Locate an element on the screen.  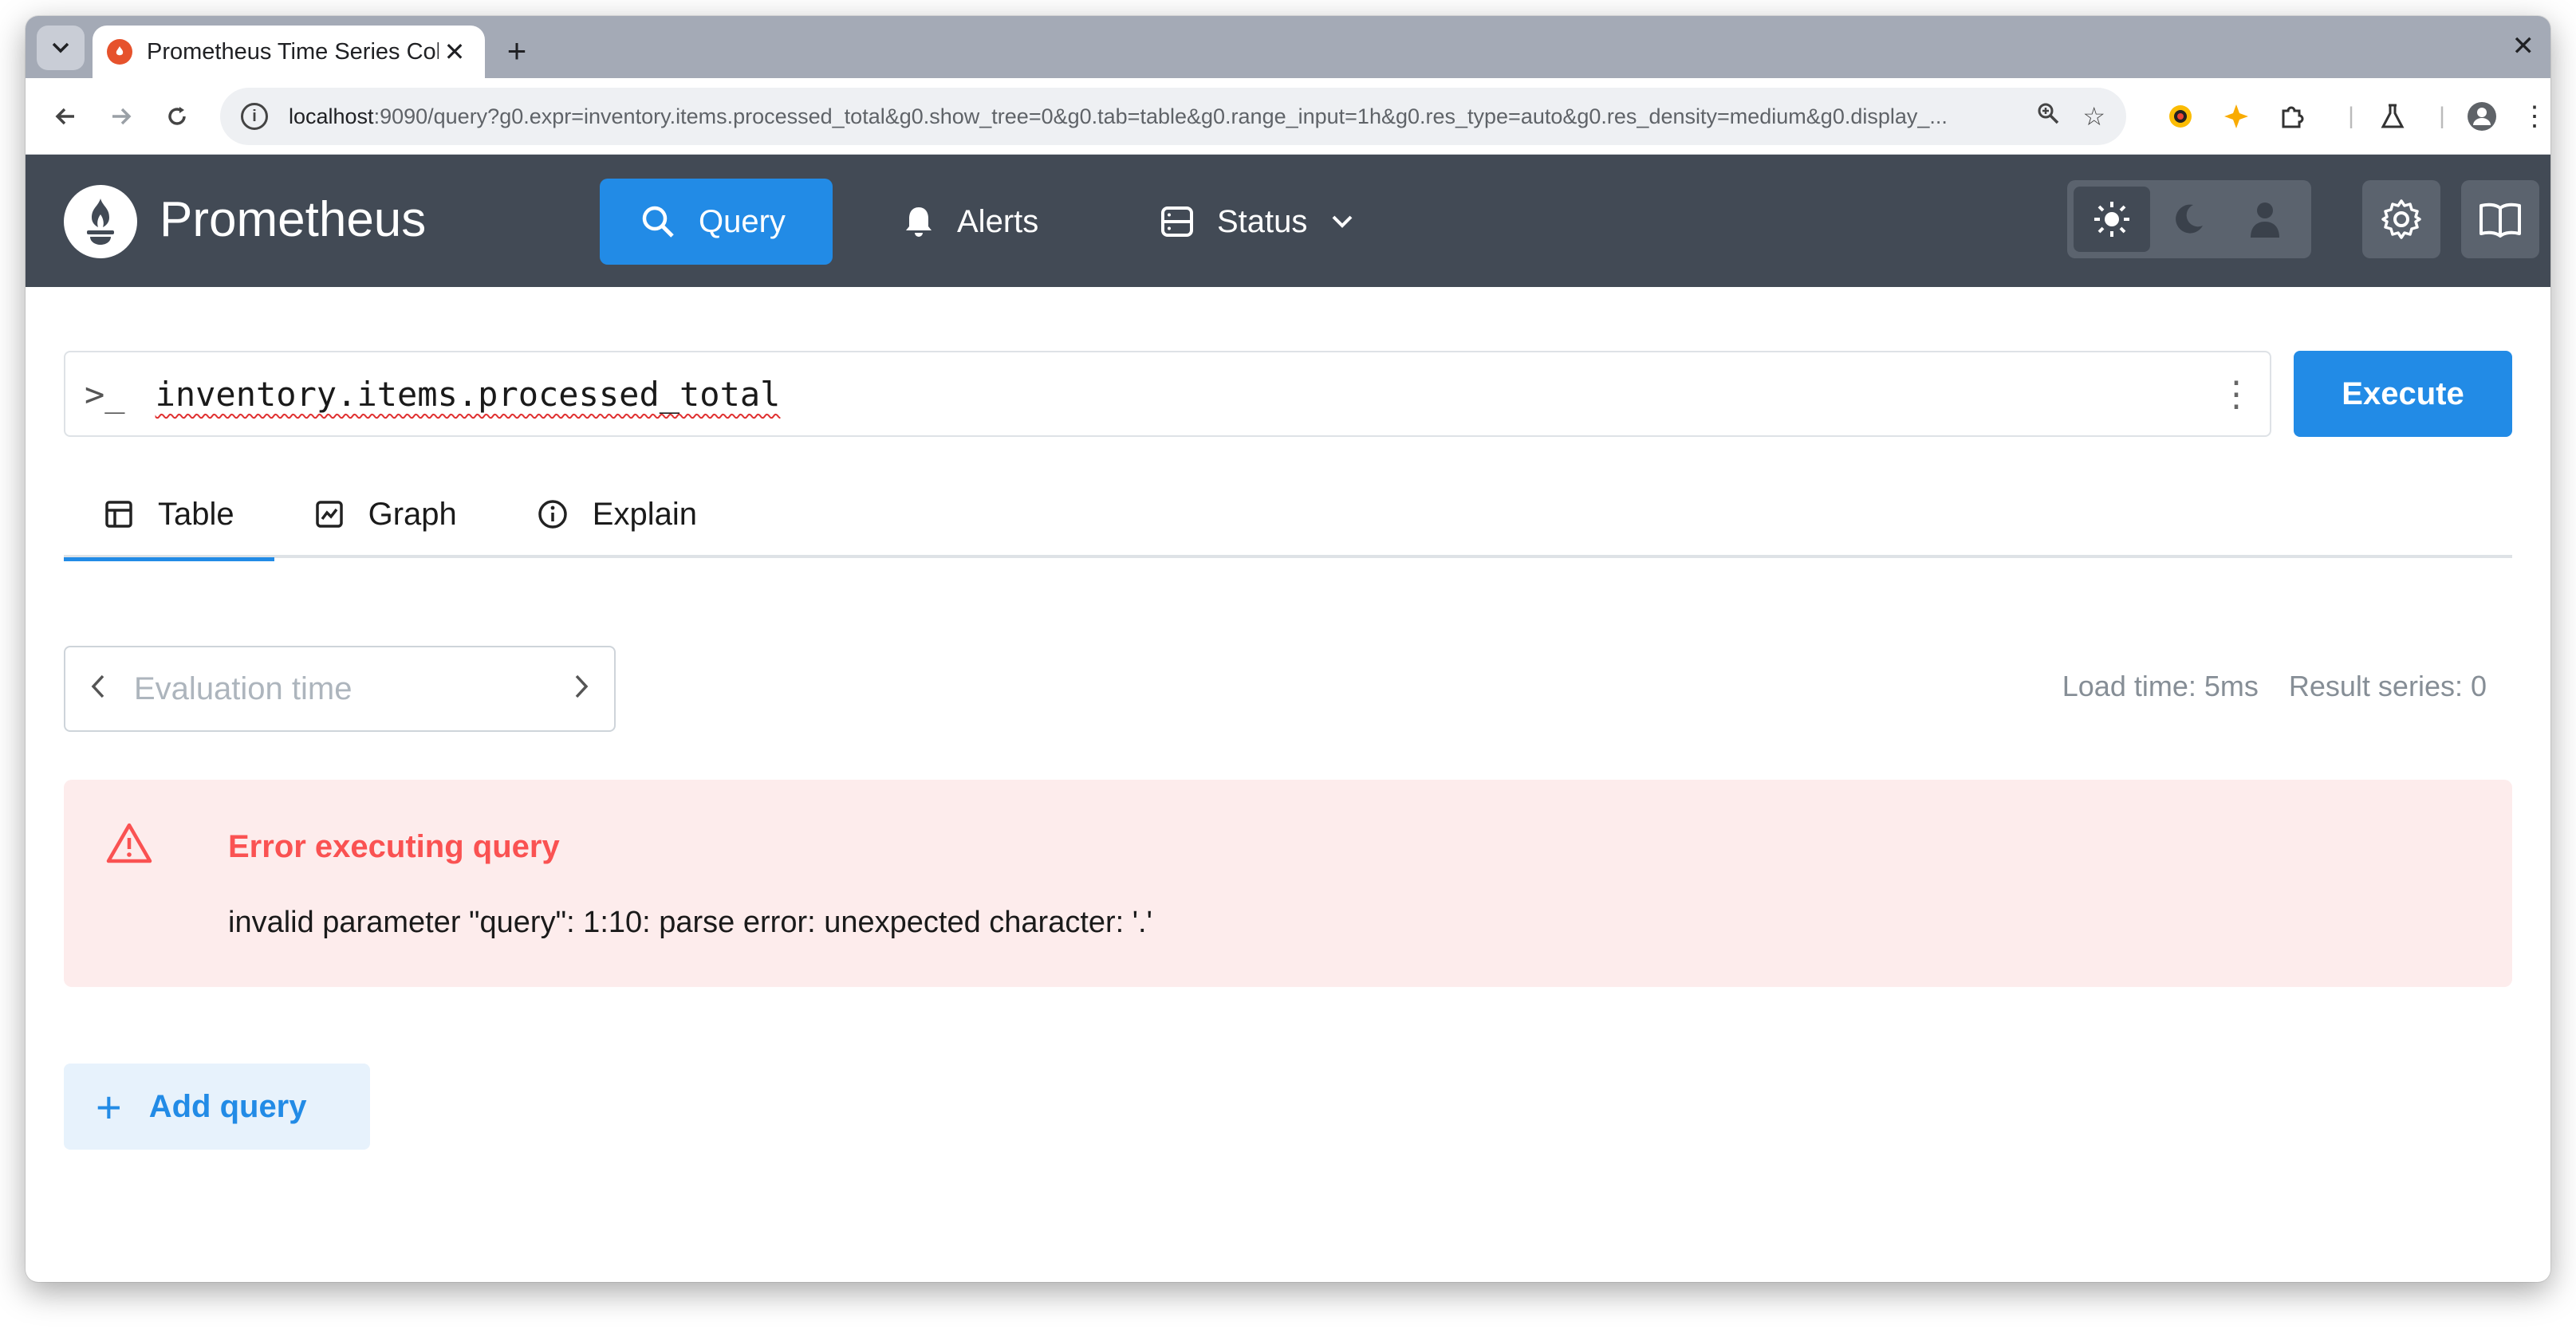
load-time: Load time: 5ms is located at coordinates (2160, 686).